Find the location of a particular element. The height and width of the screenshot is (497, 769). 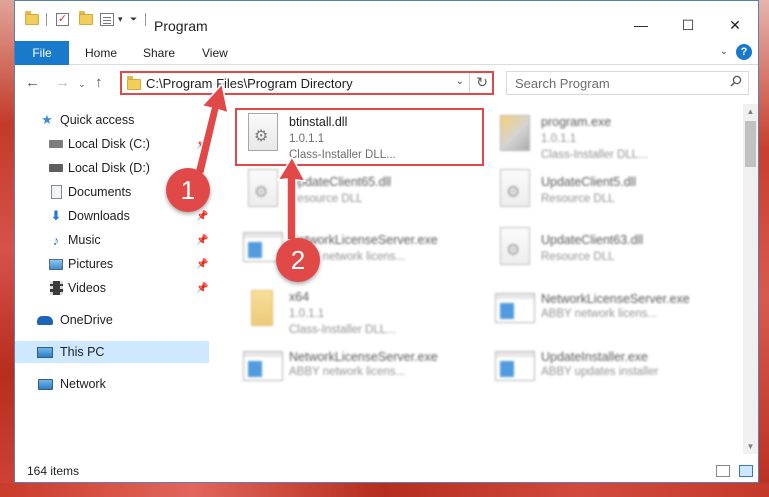

nav-label: OneDrive is located at coordinates (86, 320).